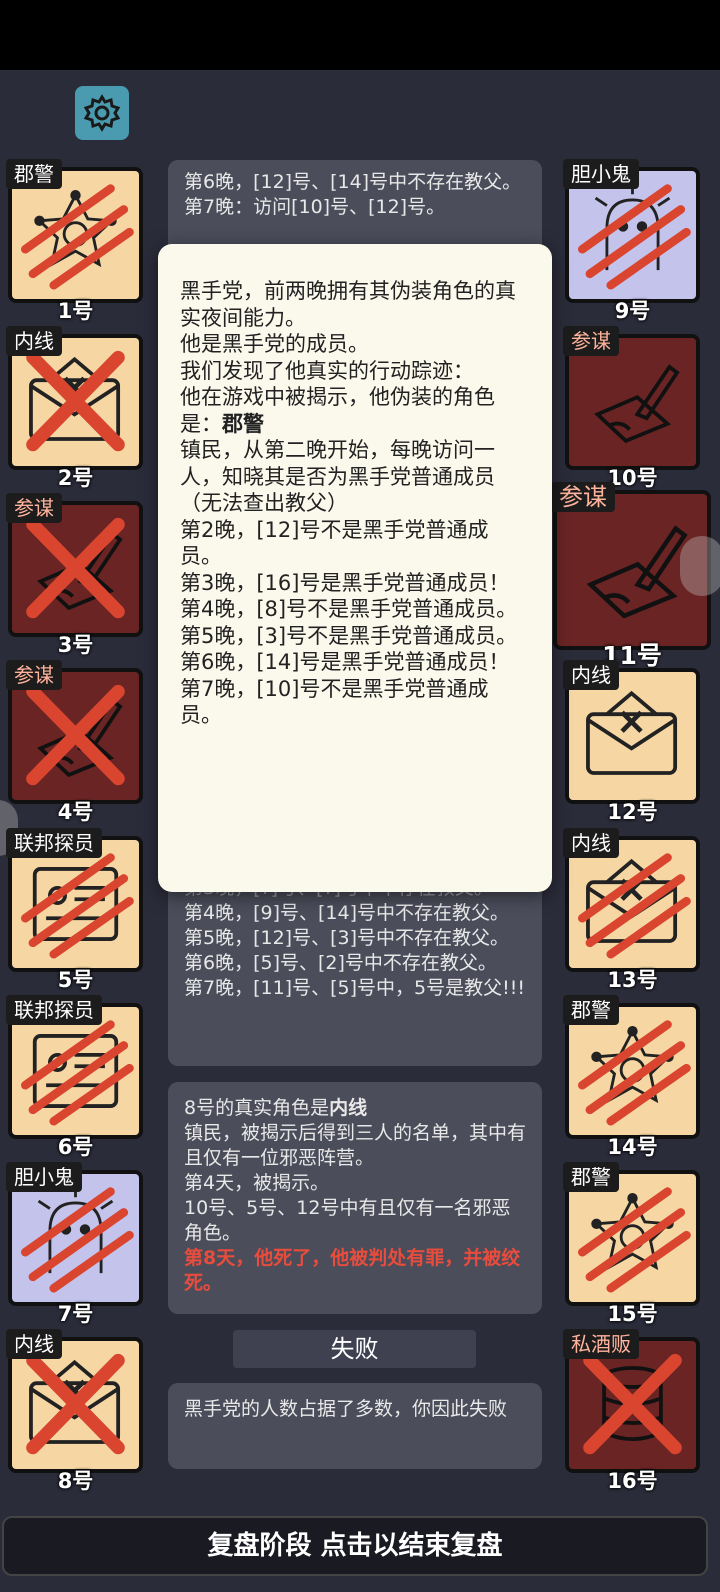 This screenshot has width=720, height=1592. I want to click on player-card: 胆小鬼 7号, so click(74, 1244).